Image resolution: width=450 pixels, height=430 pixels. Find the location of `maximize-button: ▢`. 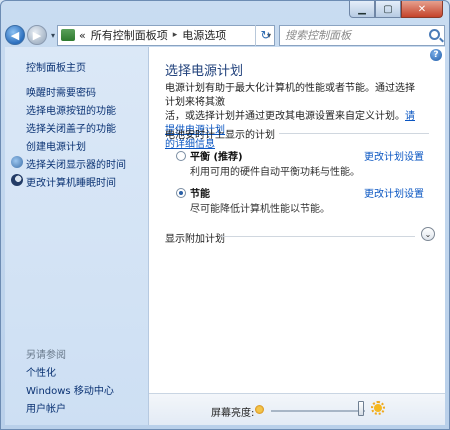

maximize-button: ▢ is located at coordinates (388, 9).